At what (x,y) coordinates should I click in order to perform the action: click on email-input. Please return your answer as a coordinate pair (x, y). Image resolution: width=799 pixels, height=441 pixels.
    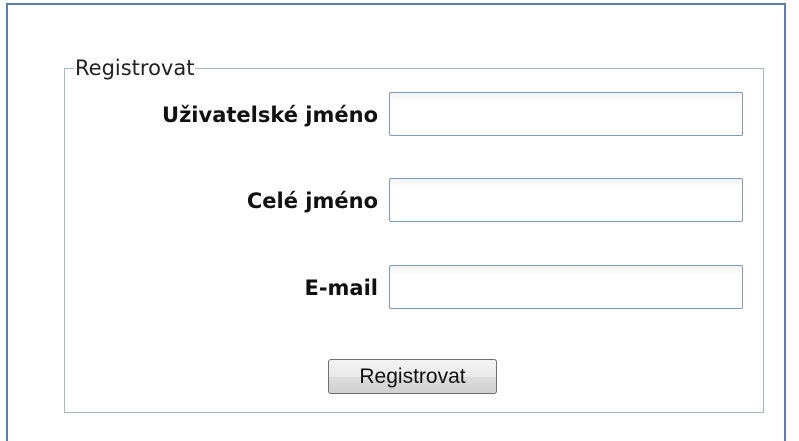
    Looking at the image, I should click on (566, 287).